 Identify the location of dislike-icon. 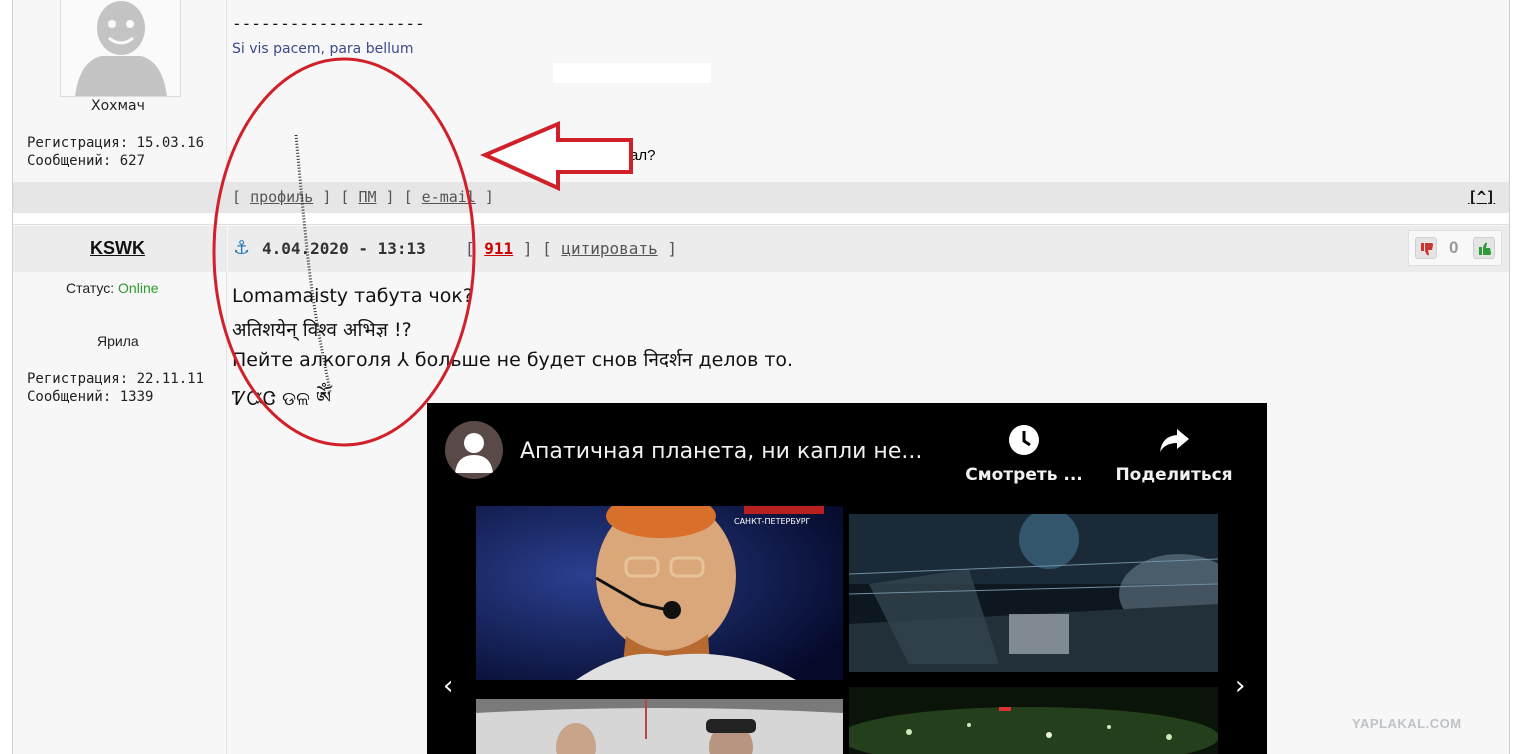
(1427, 249).